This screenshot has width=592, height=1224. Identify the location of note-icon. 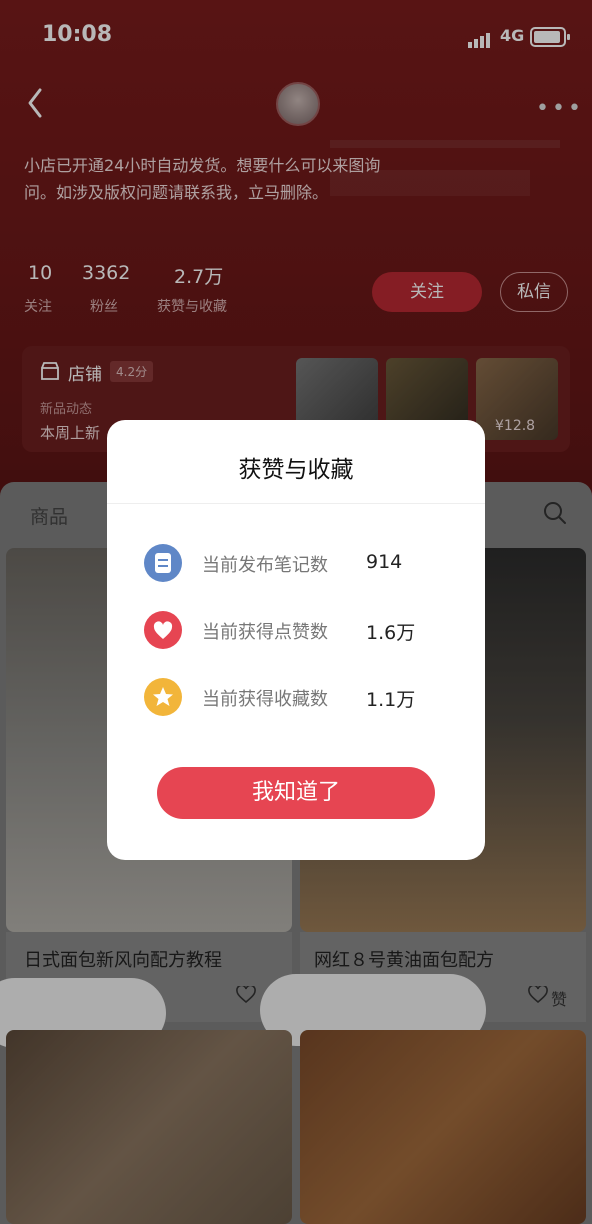
(163, 563).